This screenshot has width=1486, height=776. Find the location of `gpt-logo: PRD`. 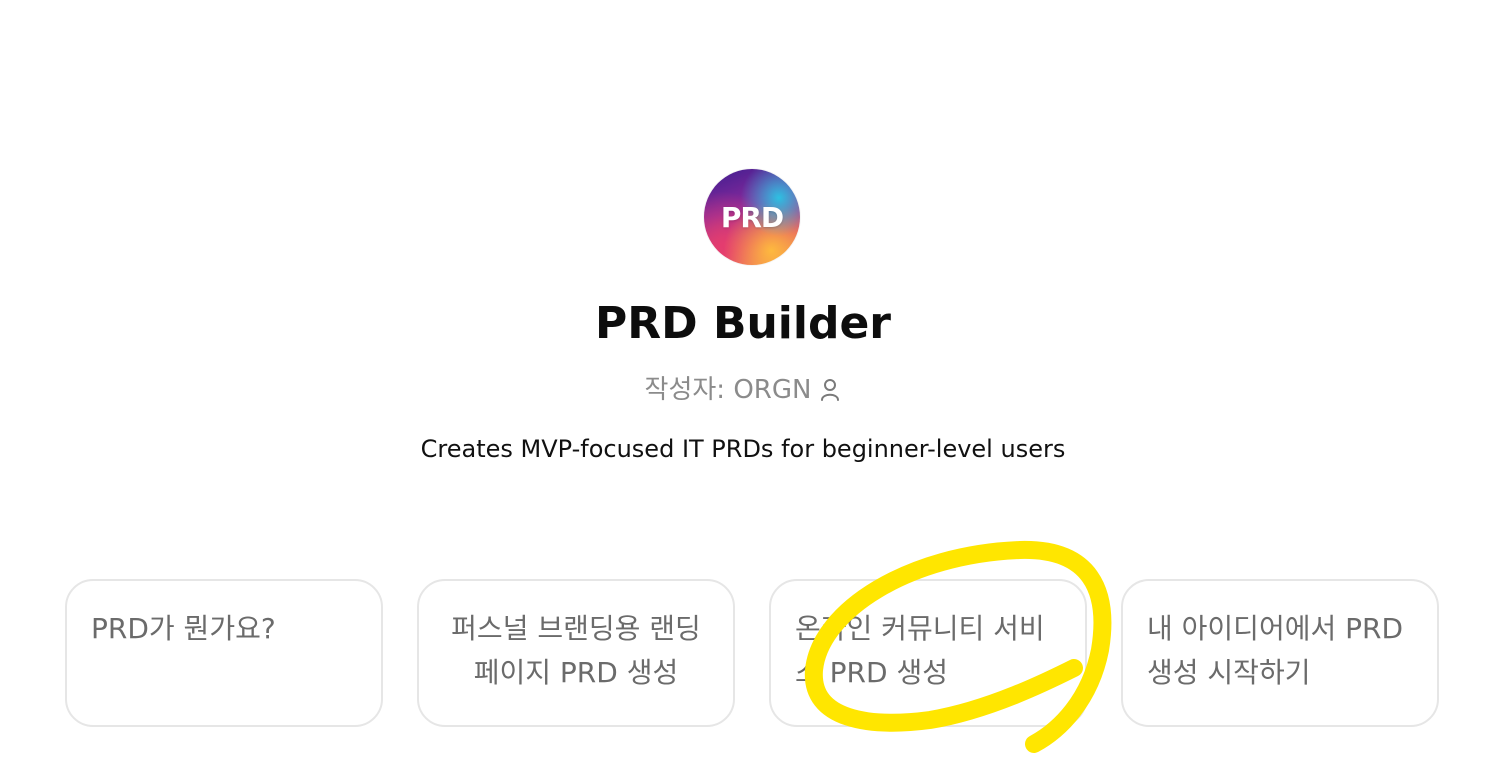

gpt-logo: PRD is located at coordinates (752, 217).